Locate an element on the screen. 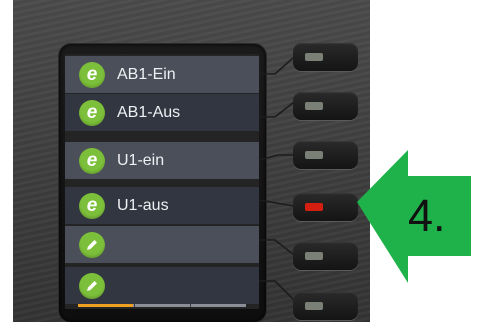 The height and width of the screenshot is (322, 477). step-label: 4. is located at coordinates (427, 215).